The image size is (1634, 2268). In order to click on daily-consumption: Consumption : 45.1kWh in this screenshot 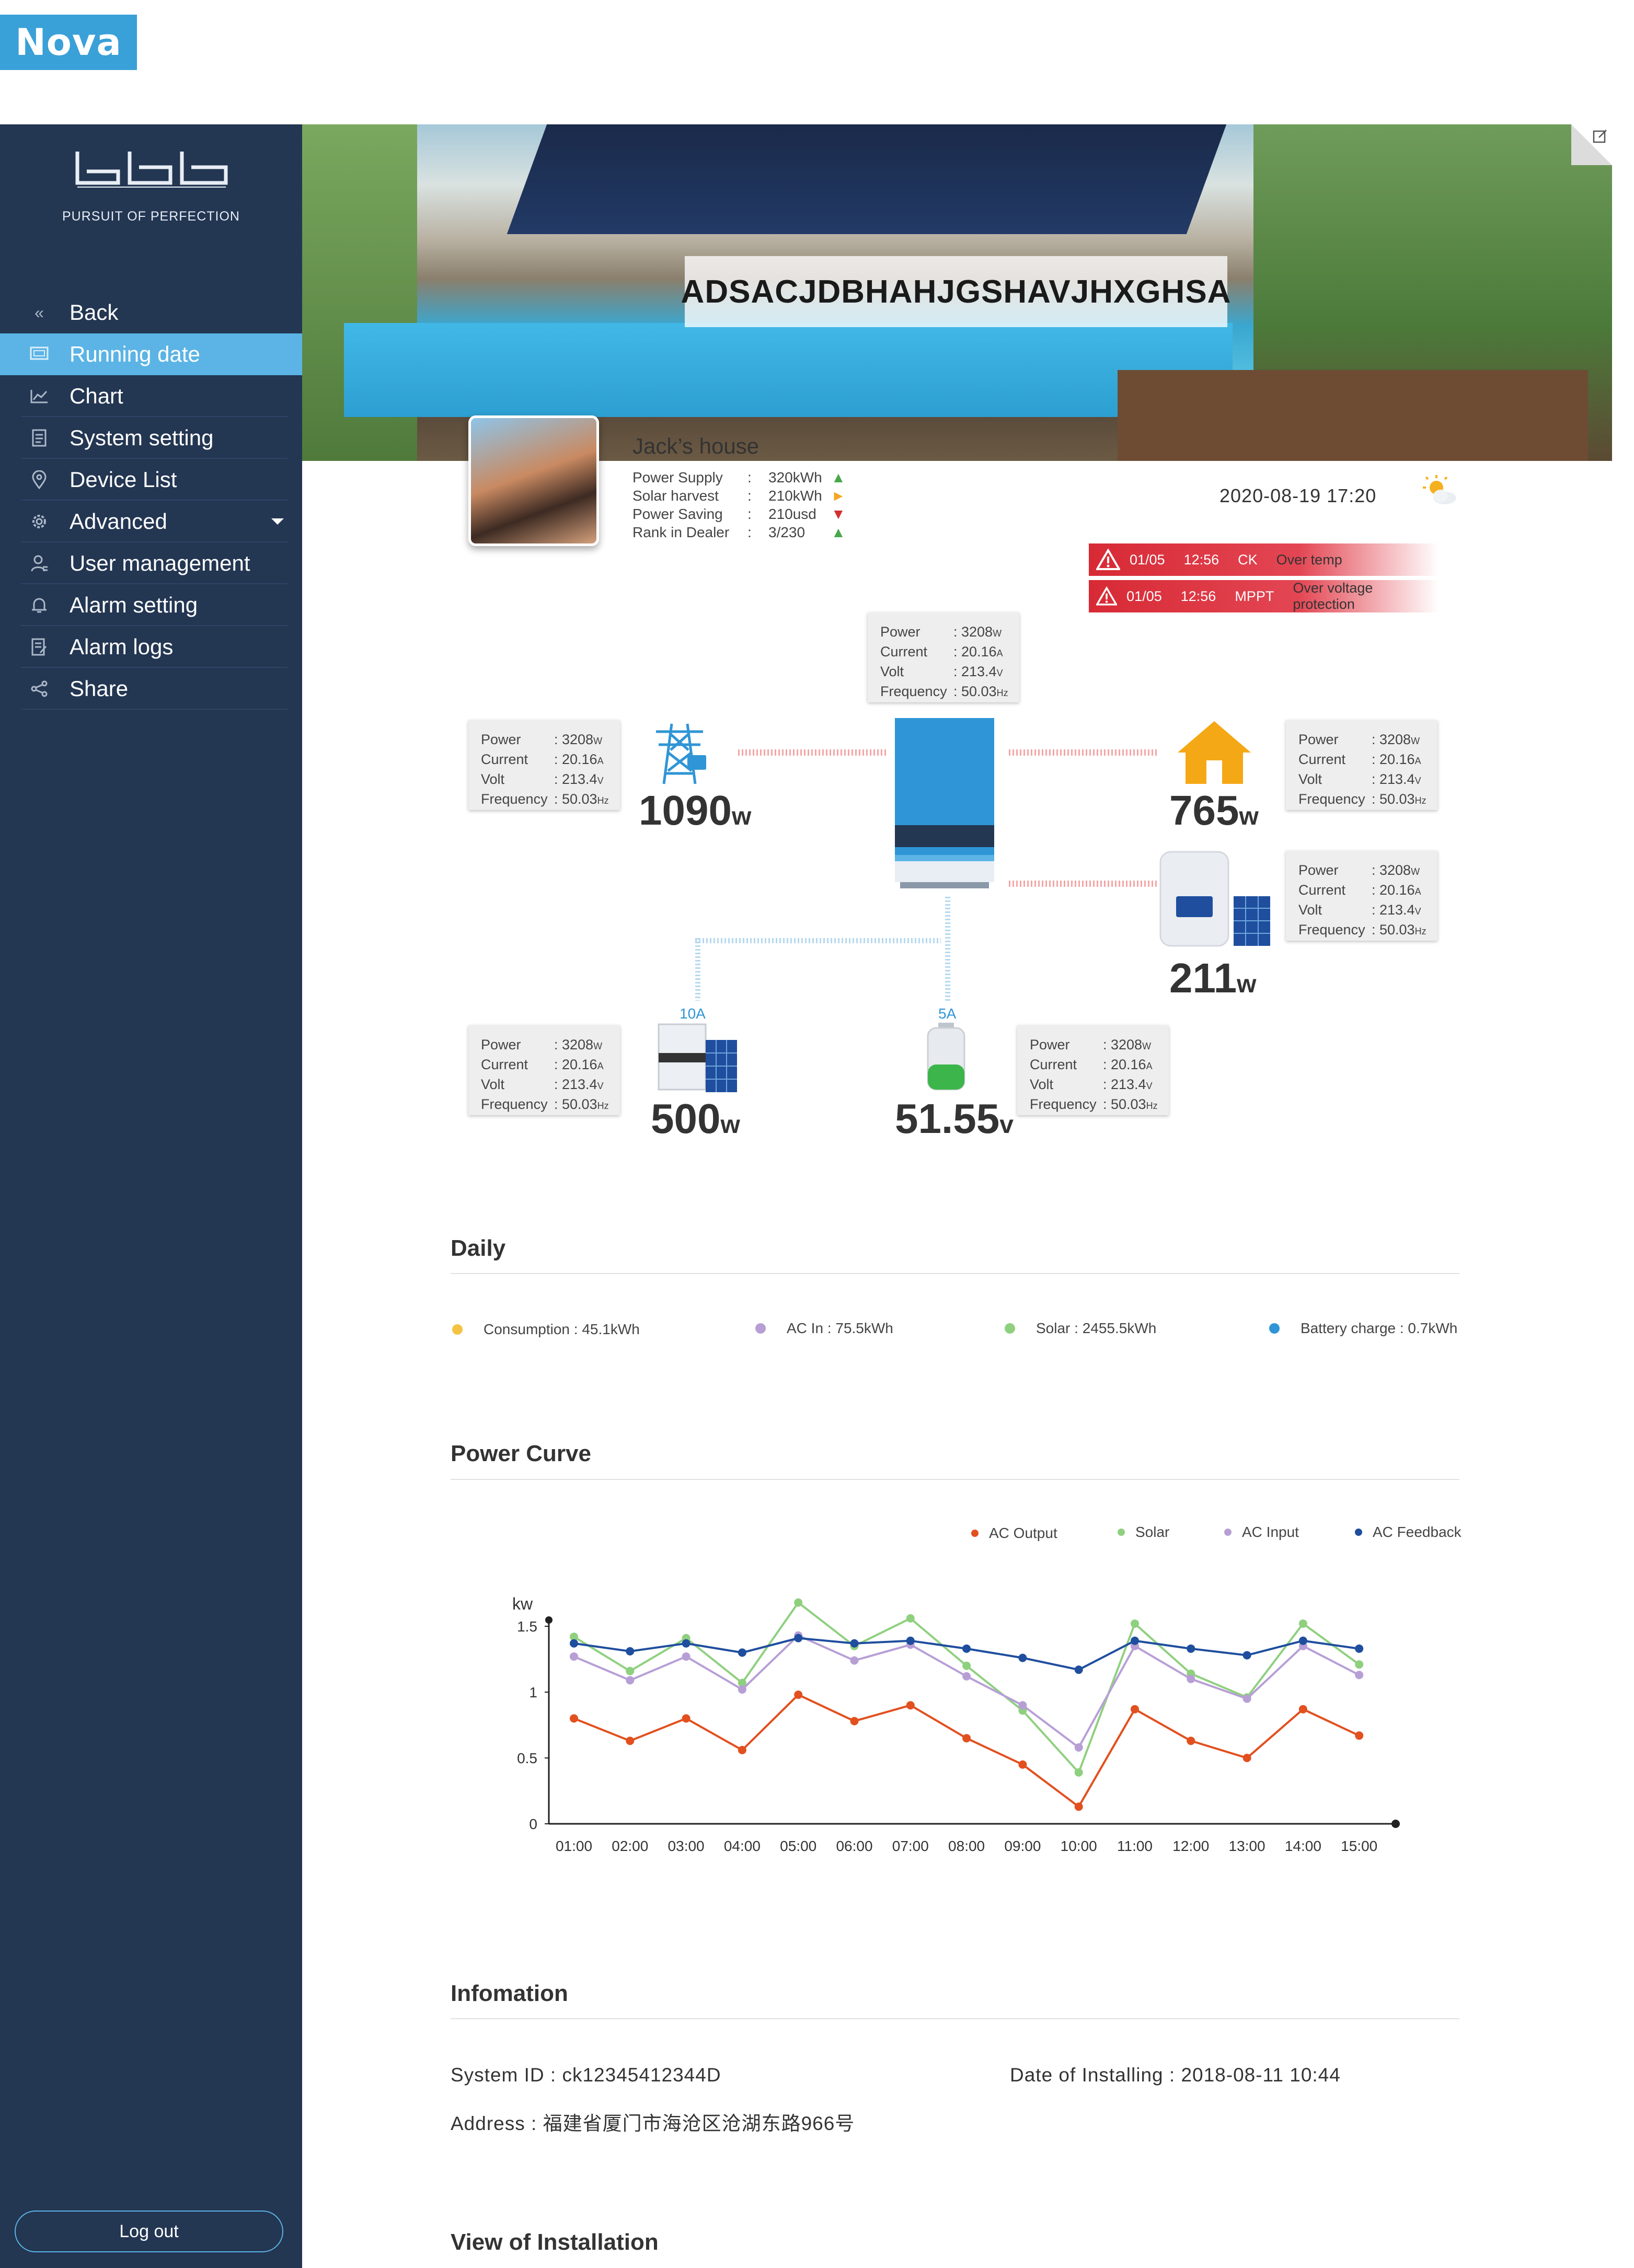, I will do `click(546, 1329)`.